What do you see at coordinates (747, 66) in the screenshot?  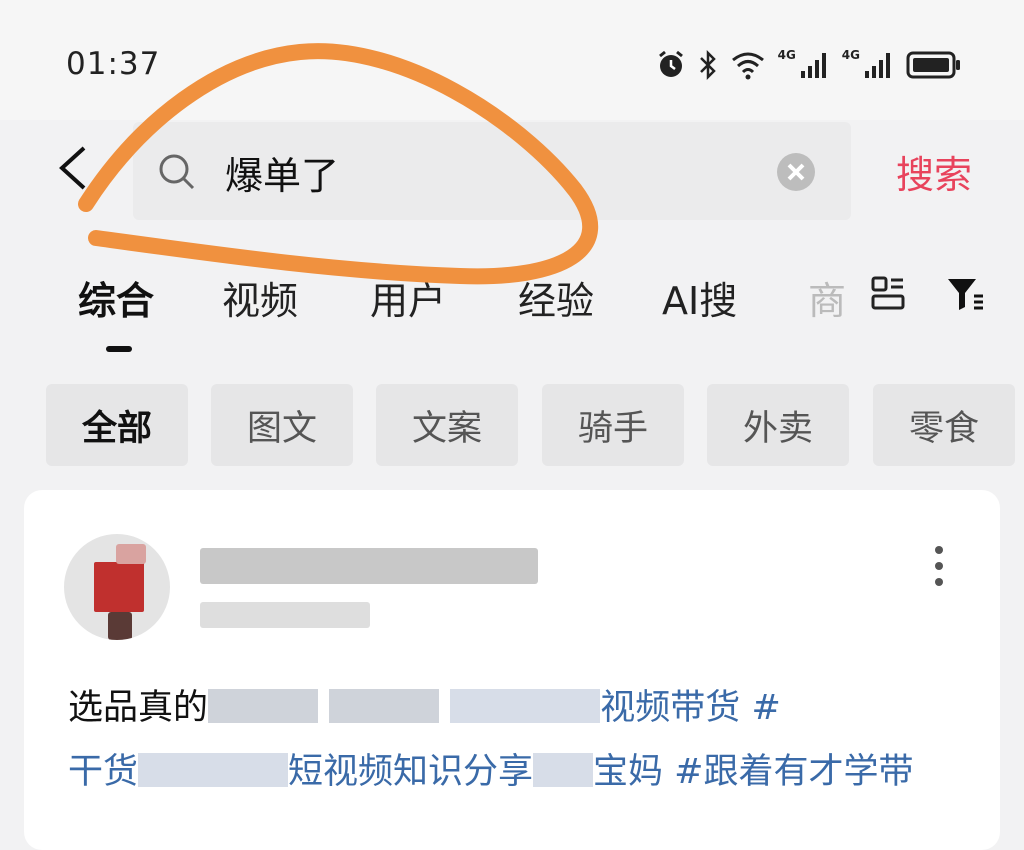 I see `wifi-icon` at bounding box center [747, 66].